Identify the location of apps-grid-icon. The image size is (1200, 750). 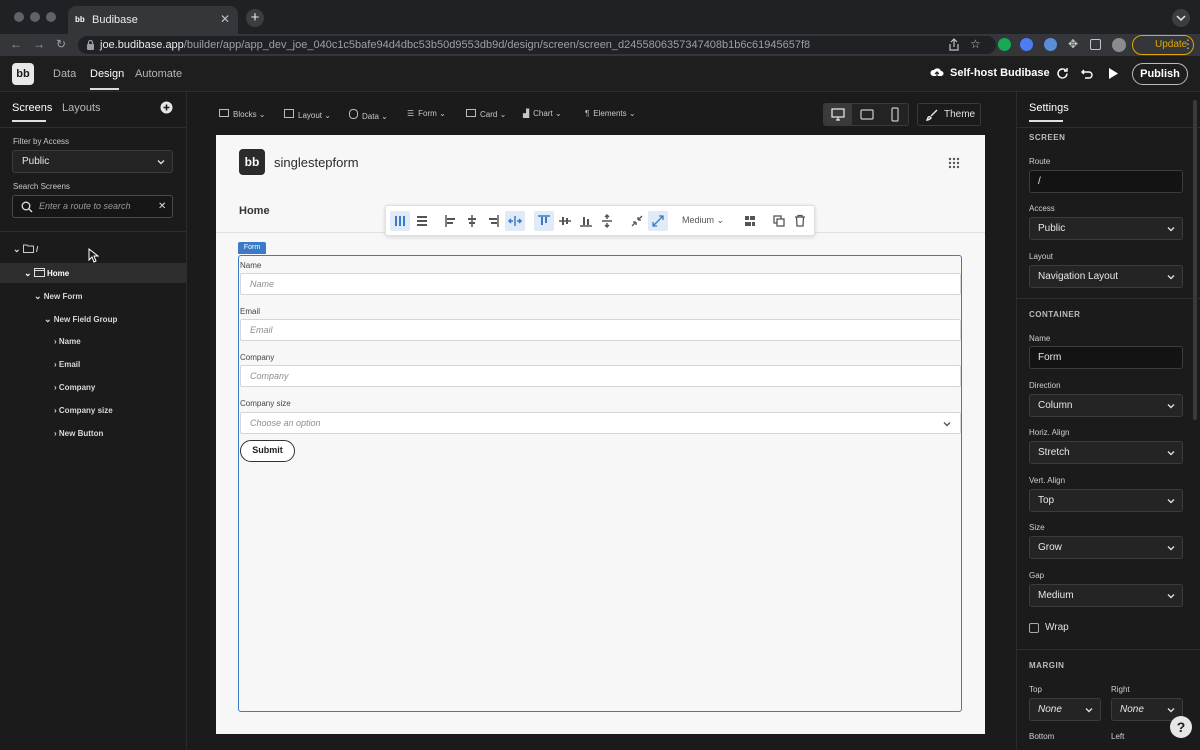
(954, 163).